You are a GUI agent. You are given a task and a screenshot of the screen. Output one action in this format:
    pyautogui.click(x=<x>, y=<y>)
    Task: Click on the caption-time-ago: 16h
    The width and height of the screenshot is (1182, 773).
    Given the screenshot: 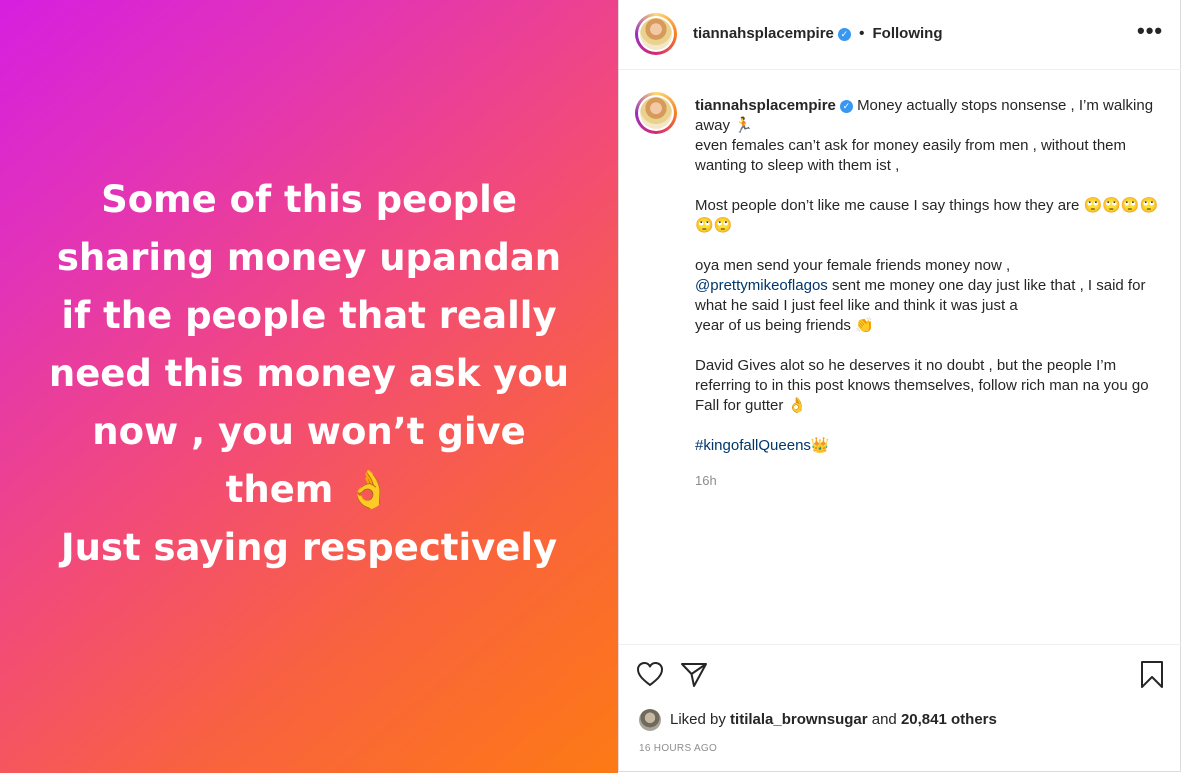 What is the action you would take?
    pyautogui.click(x=706, y=480)
    